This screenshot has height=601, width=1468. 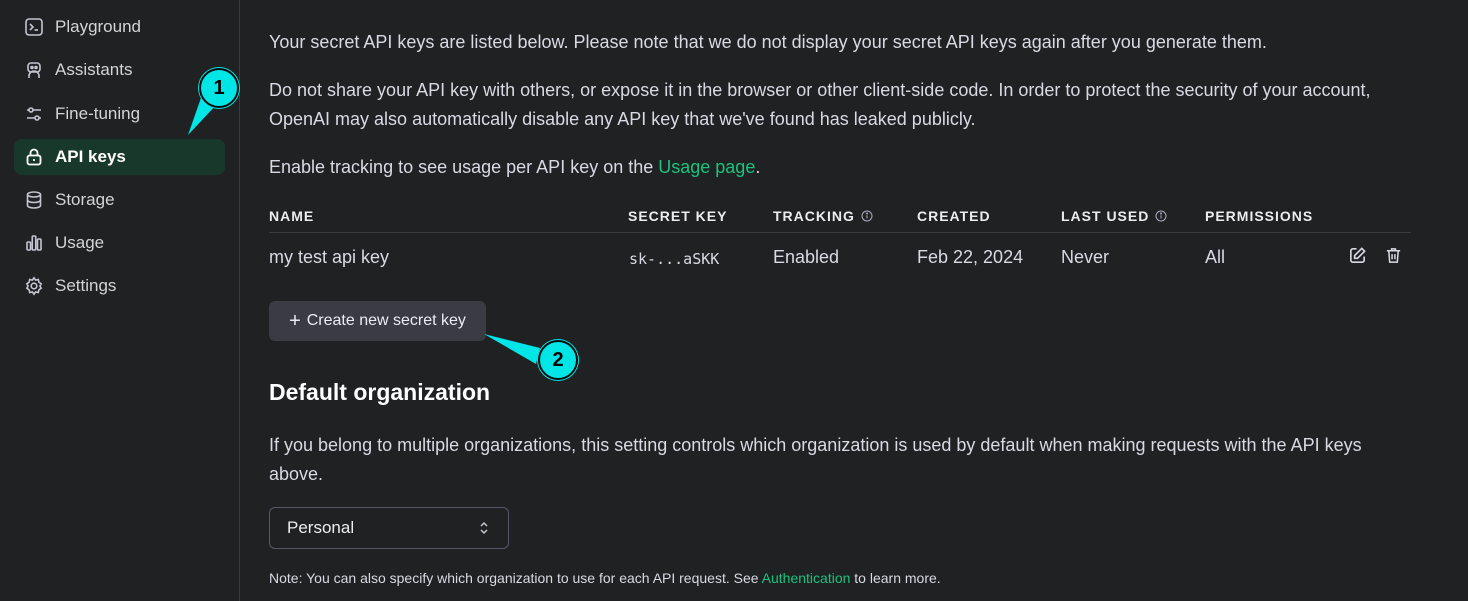 I want to click on sidebar-item-label: API keys, so click(x=90, y=156).